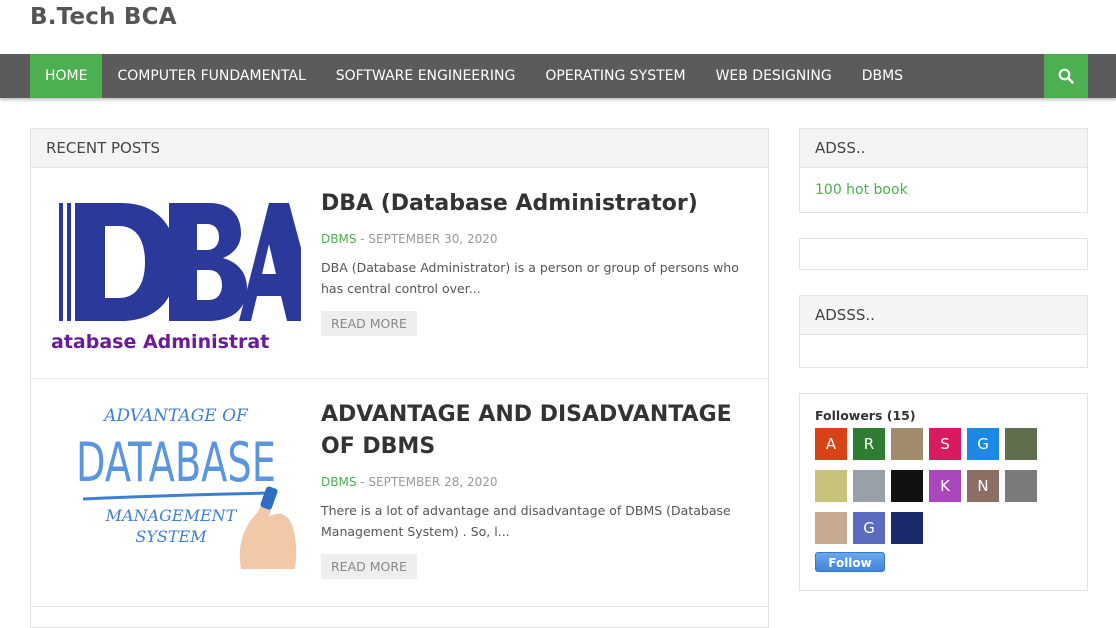 The height and width of the screenshot is (628, 1116). I want to click on image-text-line4: SYSTEM, so click(171, 536).